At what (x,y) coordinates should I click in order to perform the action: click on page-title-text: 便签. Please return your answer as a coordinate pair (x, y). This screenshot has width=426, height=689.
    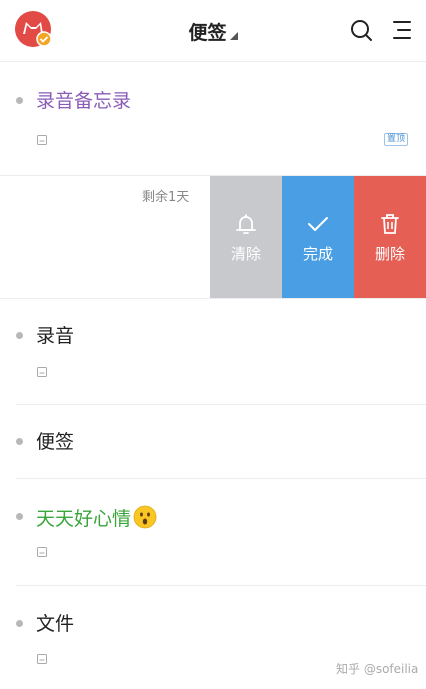
    Looking at the image, I should click on (207, 32).